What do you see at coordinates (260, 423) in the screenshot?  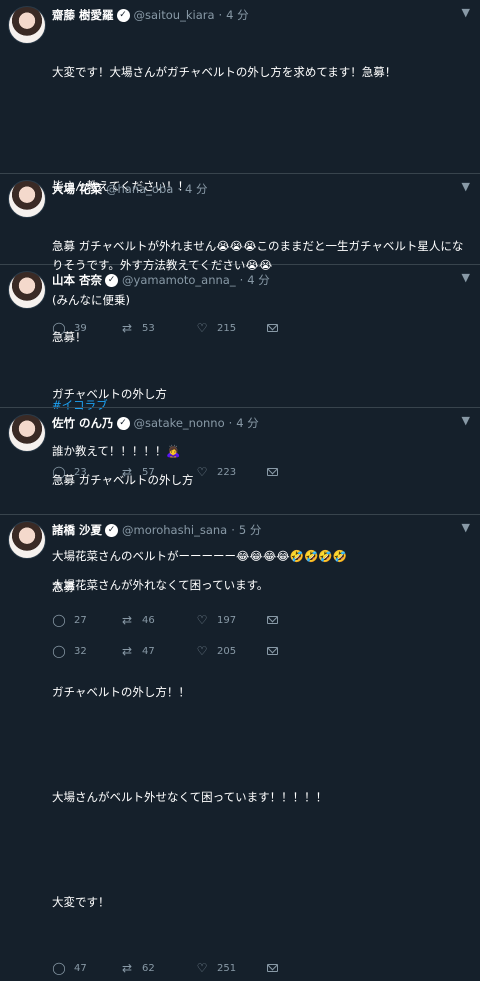 I see `tweet-header: 佐竹 のん乃 ✓ @satake_nonno · 4 分` at bounding box center [260, 423].